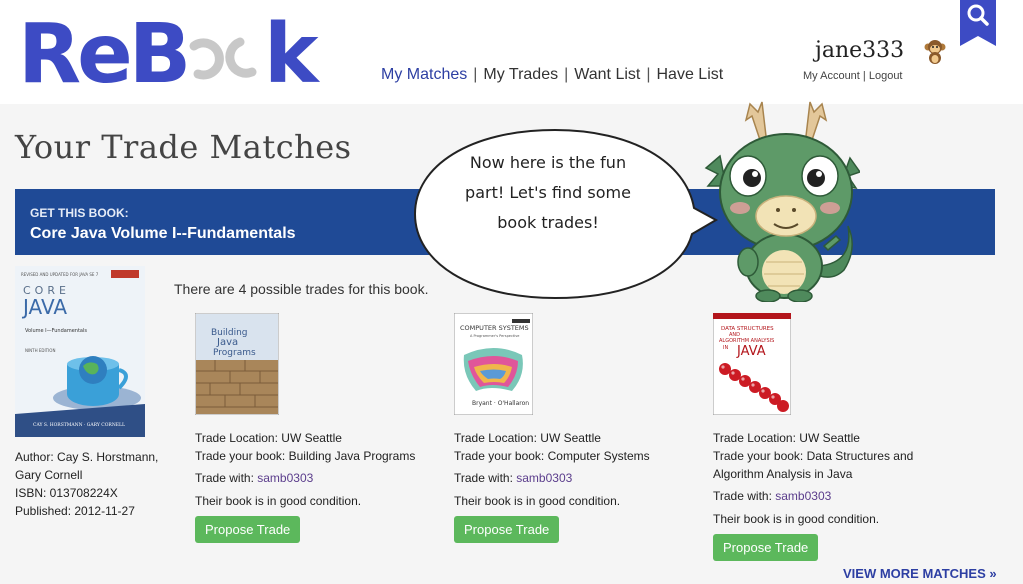 The width and height of the screenshot is (1023, 584). What do you see at coordinates (886, 76) in the screenshot?
I see `logout-link: Logout` at bounding box center [886, 76].